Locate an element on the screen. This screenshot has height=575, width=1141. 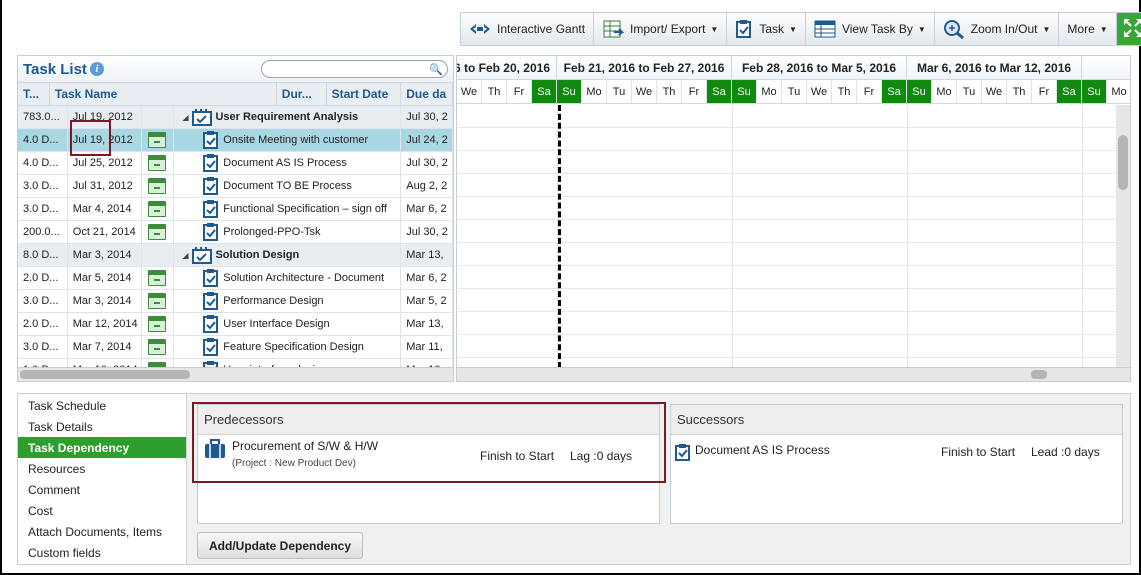
task-list-hscrollbar is located at coordinates (235, 374).